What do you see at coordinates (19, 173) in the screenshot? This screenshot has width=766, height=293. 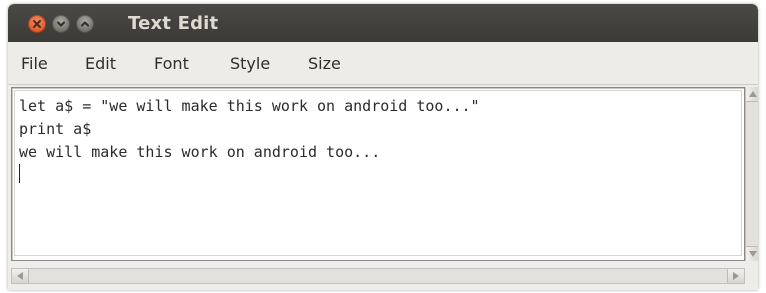 I see `text-caret` at bounding box center [19, 173].